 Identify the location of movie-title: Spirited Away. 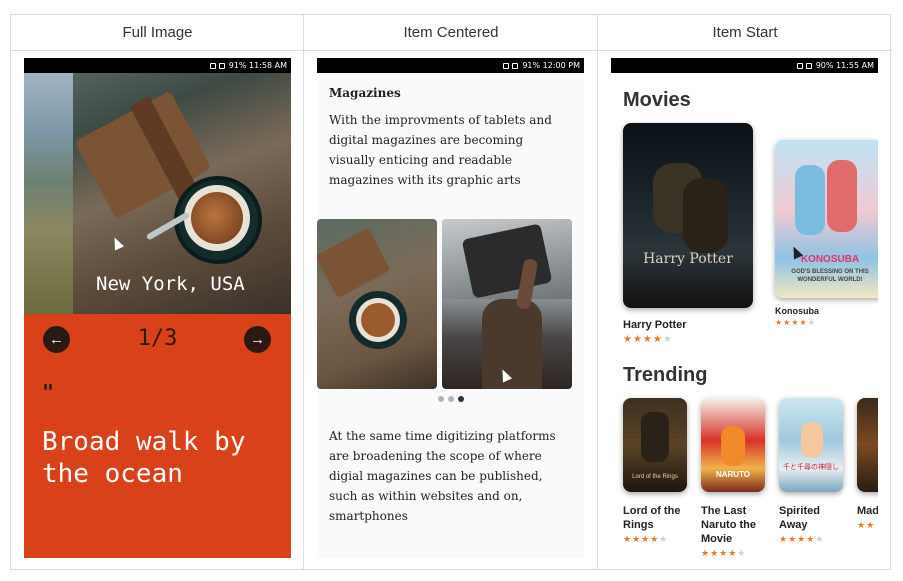
(799, 518).